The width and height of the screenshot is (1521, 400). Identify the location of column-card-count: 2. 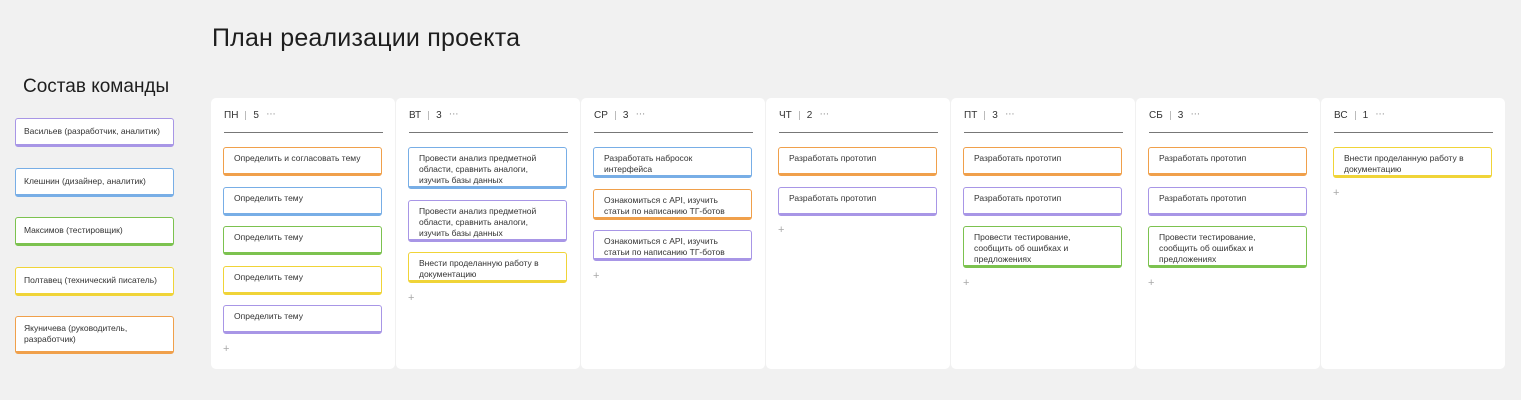
(809, 115).